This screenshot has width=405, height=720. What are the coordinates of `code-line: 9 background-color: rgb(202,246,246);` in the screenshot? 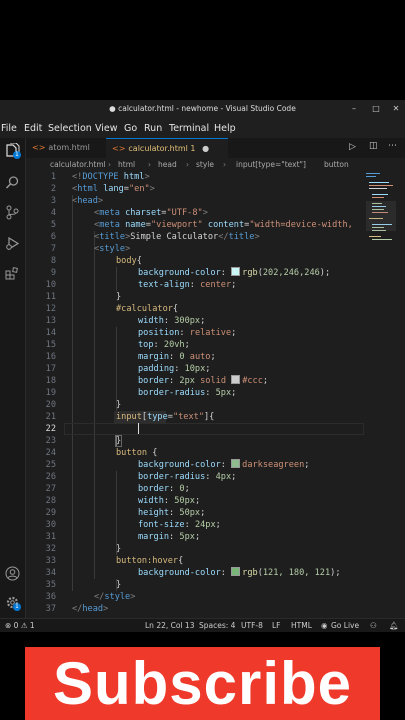 It's located at (190, 272).